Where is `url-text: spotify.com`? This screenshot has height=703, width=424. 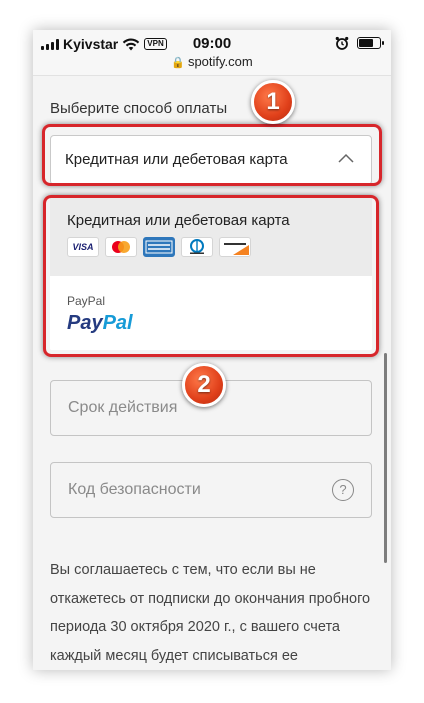
url-text: spotify.com is located at coordinates (220, 61).